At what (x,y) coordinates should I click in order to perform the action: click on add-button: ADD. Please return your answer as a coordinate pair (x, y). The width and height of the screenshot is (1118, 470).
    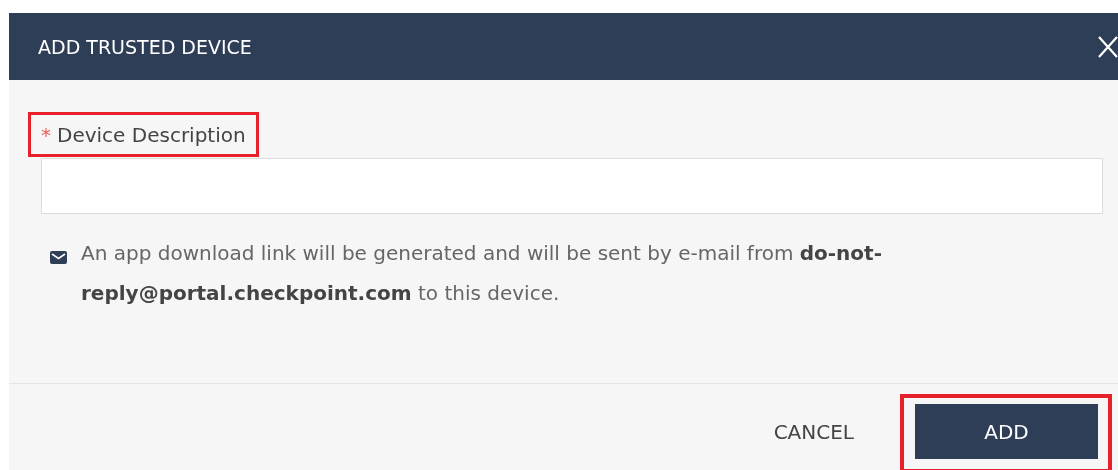
    Looking at the image, I should click on (1006, 431).